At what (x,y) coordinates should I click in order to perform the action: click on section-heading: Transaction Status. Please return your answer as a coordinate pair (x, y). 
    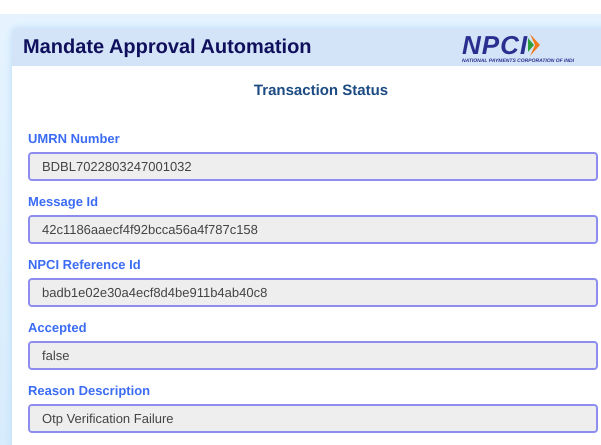
    Looking at the image, I should click on (321, 91).